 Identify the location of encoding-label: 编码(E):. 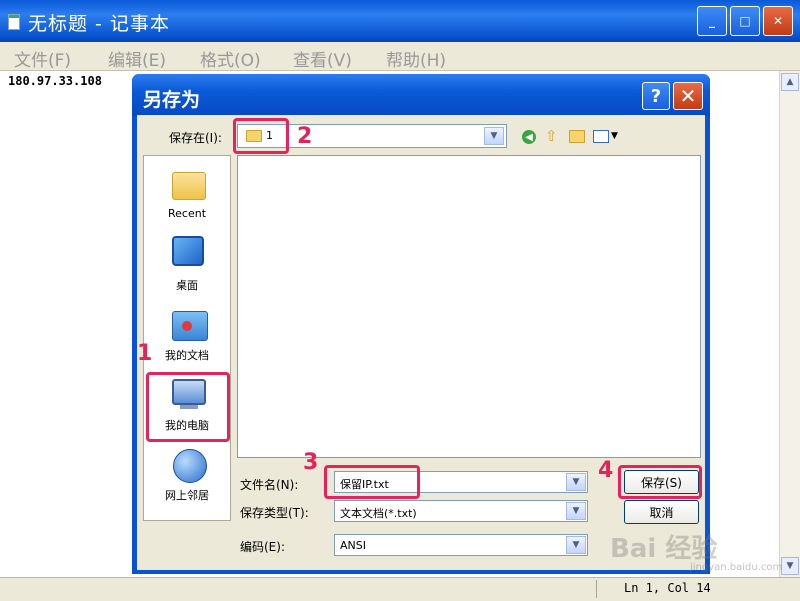
(262, 547).